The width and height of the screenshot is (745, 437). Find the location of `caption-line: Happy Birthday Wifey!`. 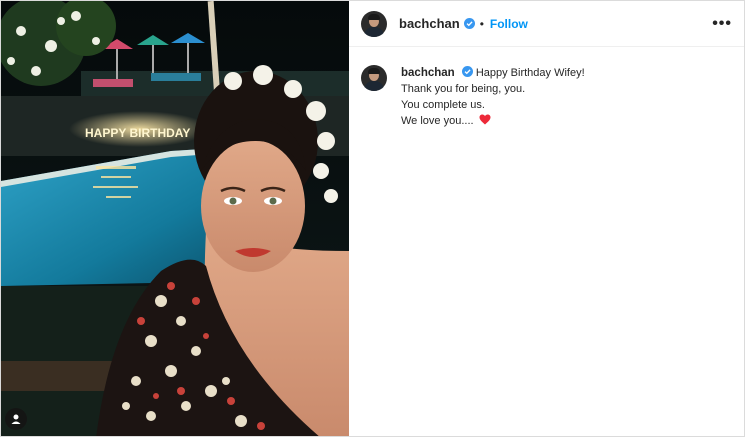

caption-line: Happy Birthday Wifey! is located at coordinates (530, 73).